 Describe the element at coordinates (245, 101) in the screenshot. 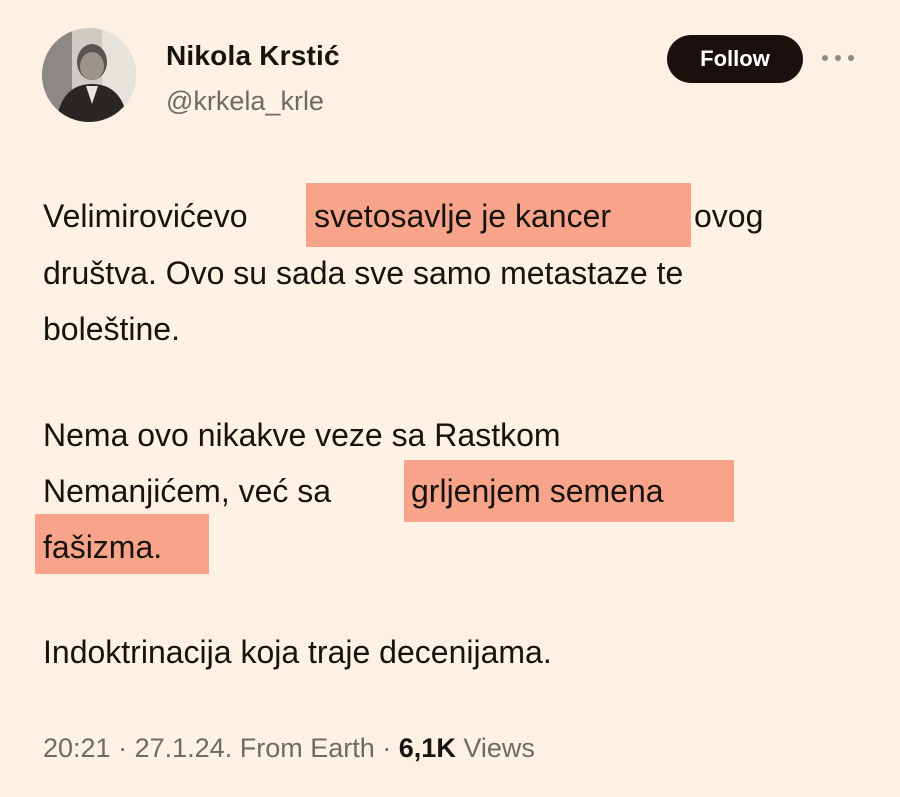

I see `author-handle: @krkela_krle` at that location.